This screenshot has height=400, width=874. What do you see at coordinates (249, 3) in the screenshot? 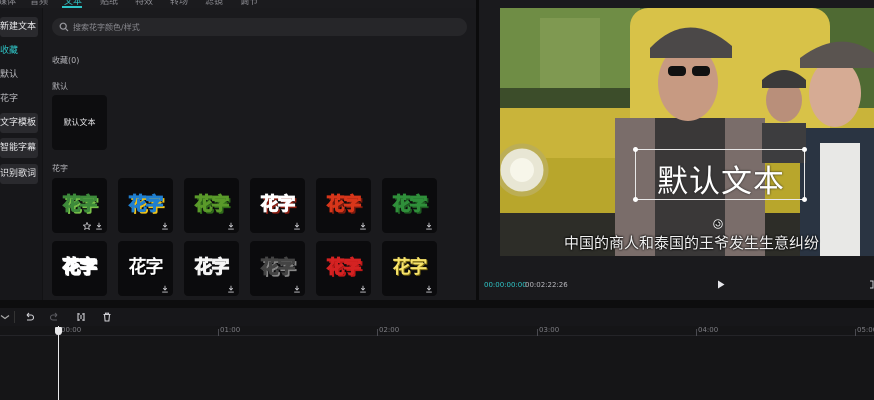
I see `tab-adjust: 调节` at bounding box center [249, 3].